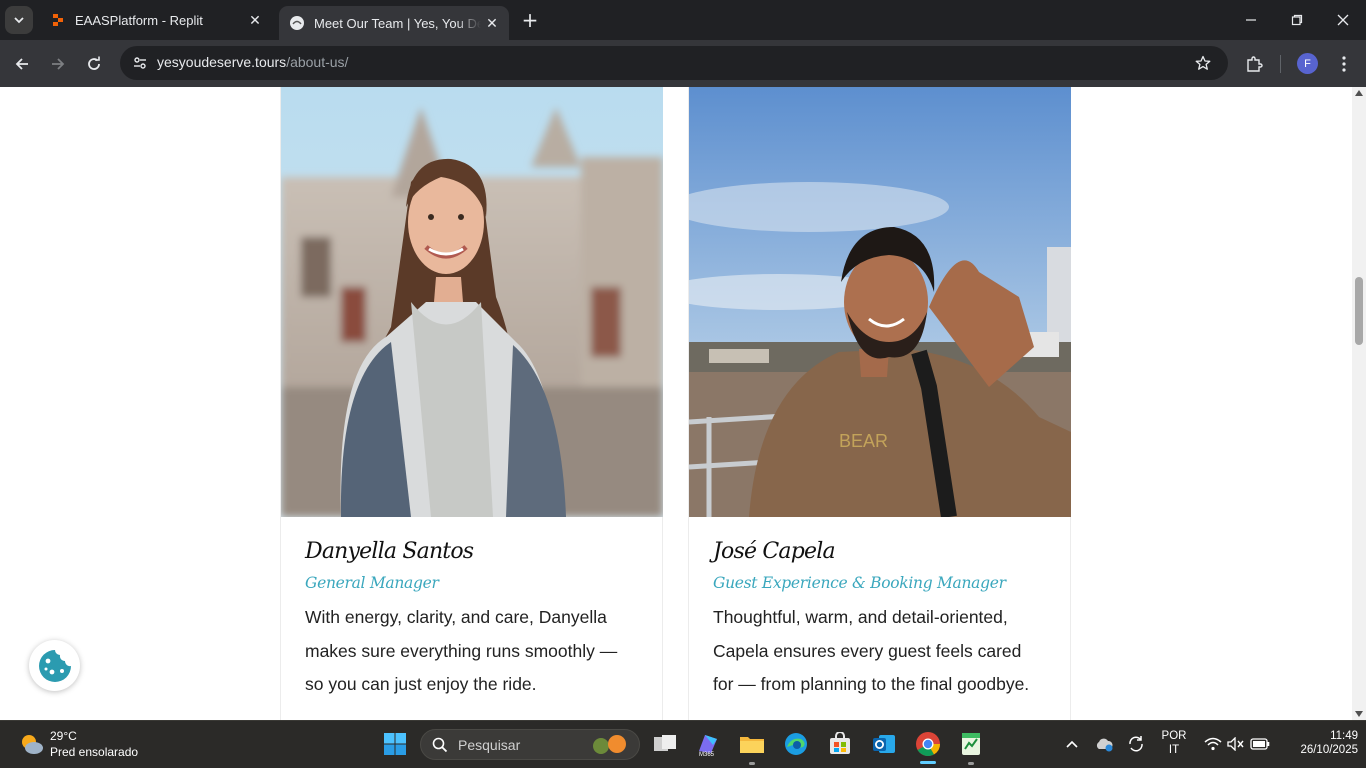  I want to click on forward-button, so click(58, 64).